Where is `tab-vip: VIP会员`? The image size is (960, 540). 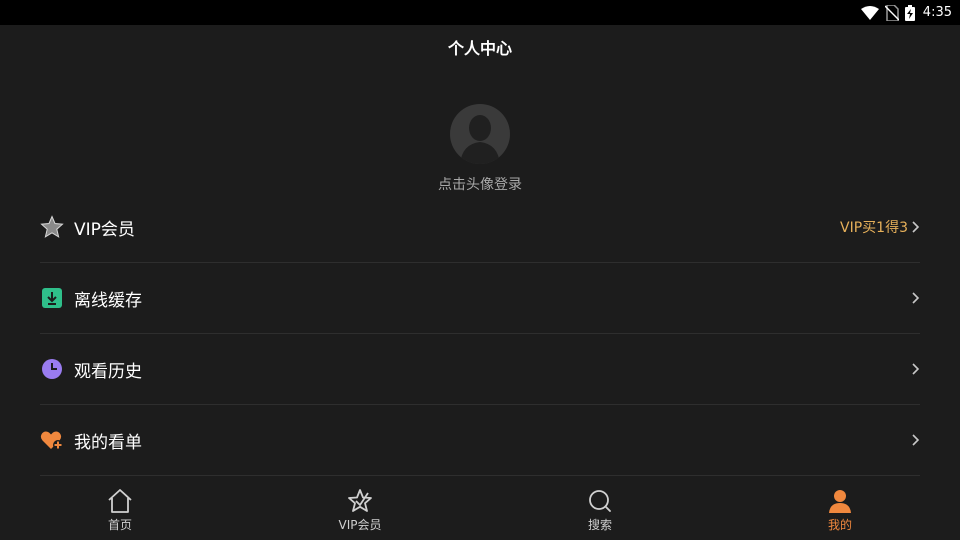 tab-vip: VIP会员 is located at coordinates (360, 509).